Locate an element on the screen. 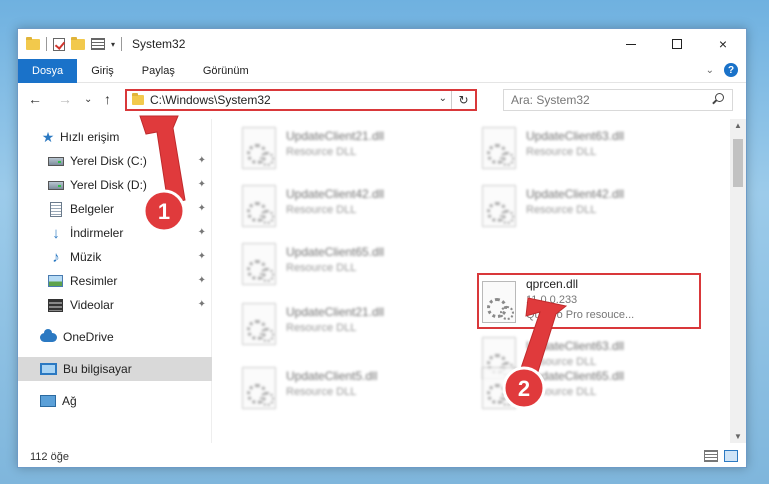 The height and width of the screenshot is (484, 769). sidebar-item-disk-d: Yerel Disk (D:) ✦ is located at coordinates (115, 185).